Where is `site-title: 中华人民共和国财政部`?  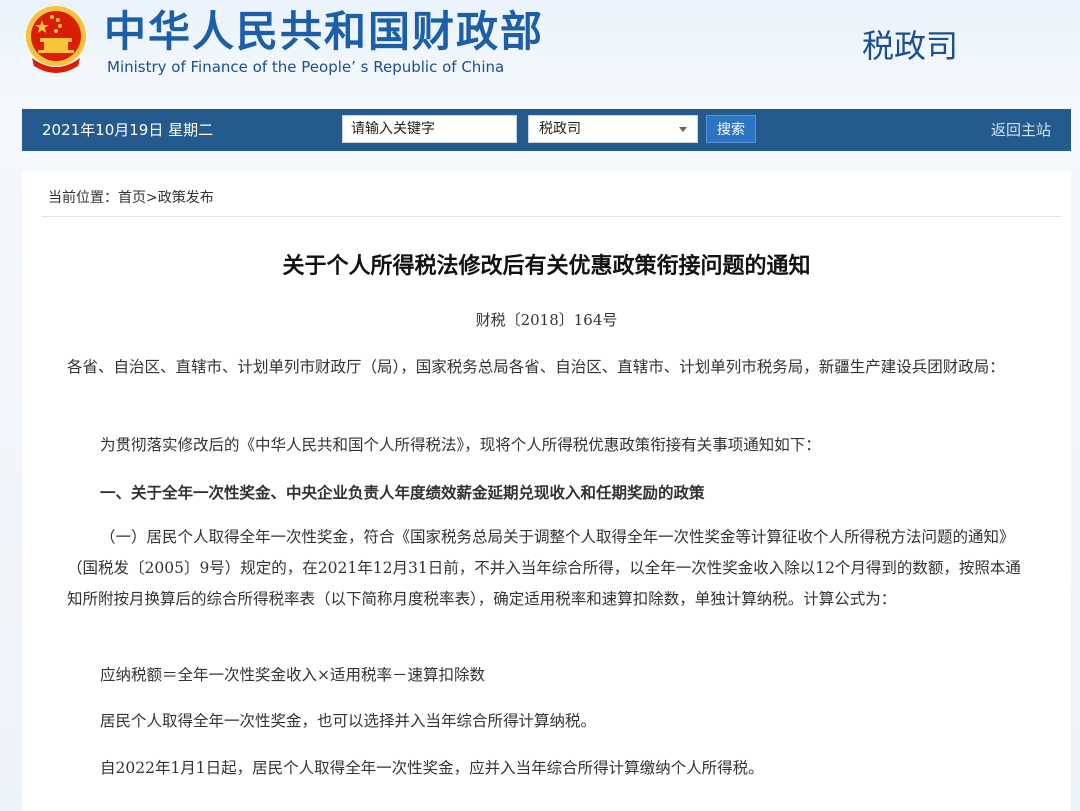 site-title: 中华人民共和国财政部 is located at coordinates (324, 32).